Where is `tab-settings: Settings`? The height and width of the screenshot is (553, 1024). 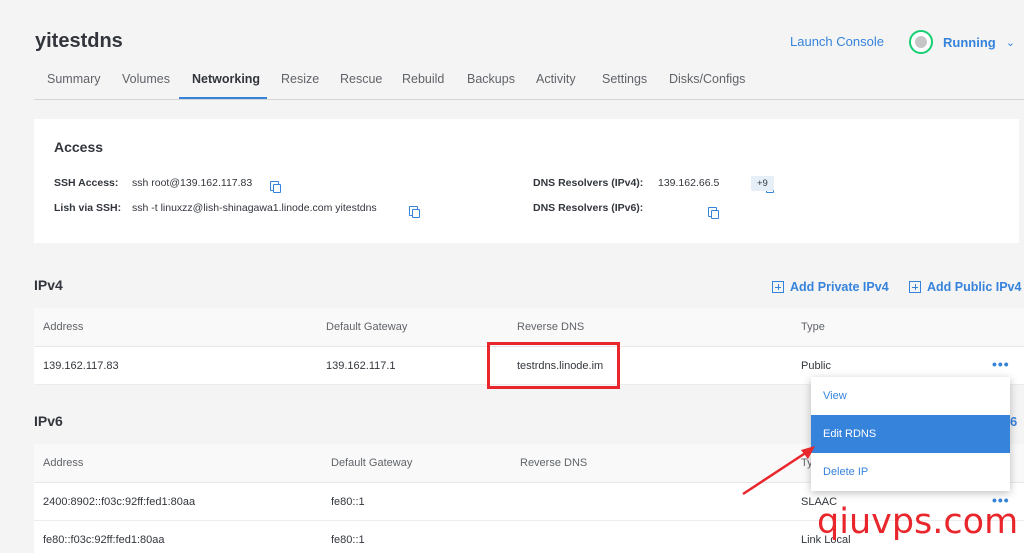
tab-settings: Settings is located at coordinates (624, 79).